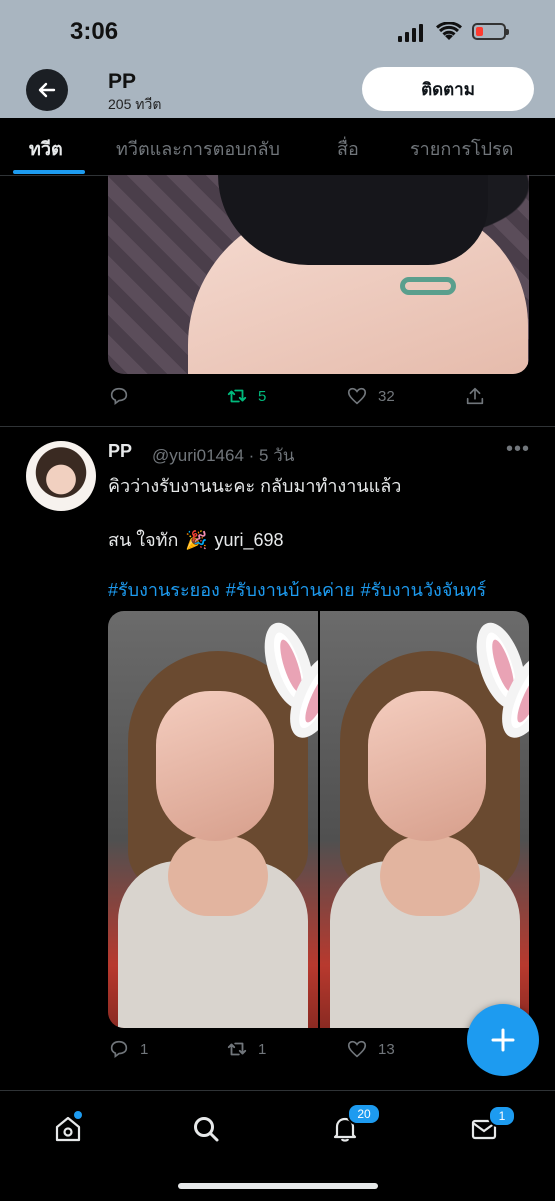 This screenshot has width=555, height=1201. I want to click on home-unread-dot, so click(78, 1115).